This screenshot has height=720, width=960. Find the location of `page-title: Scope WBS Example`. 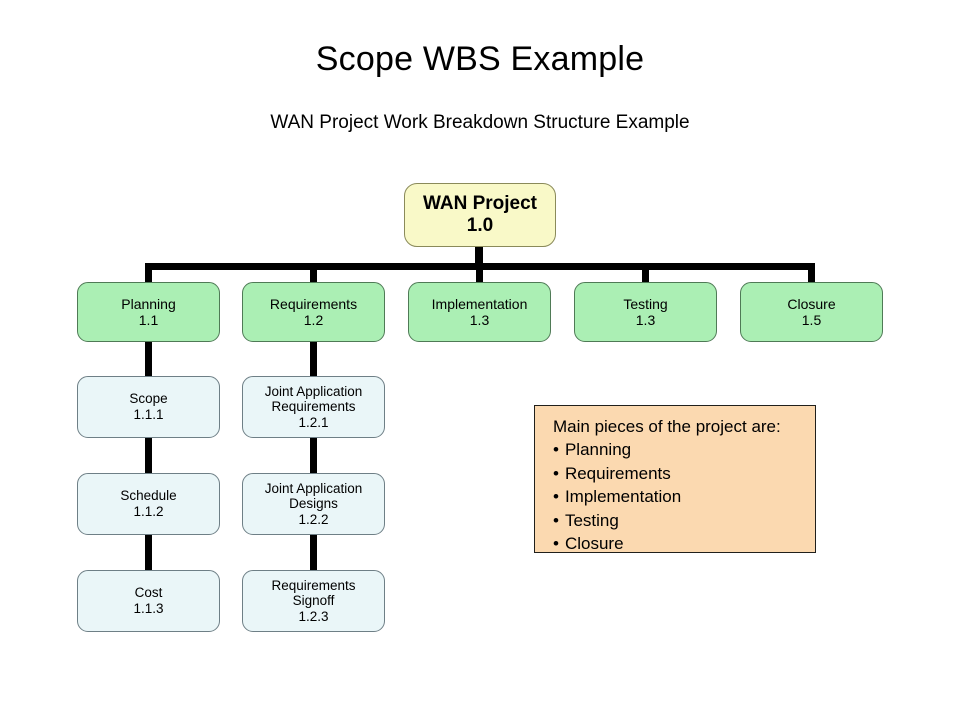

page-title: Scope WBS Example is located at coordinates (480, 59).